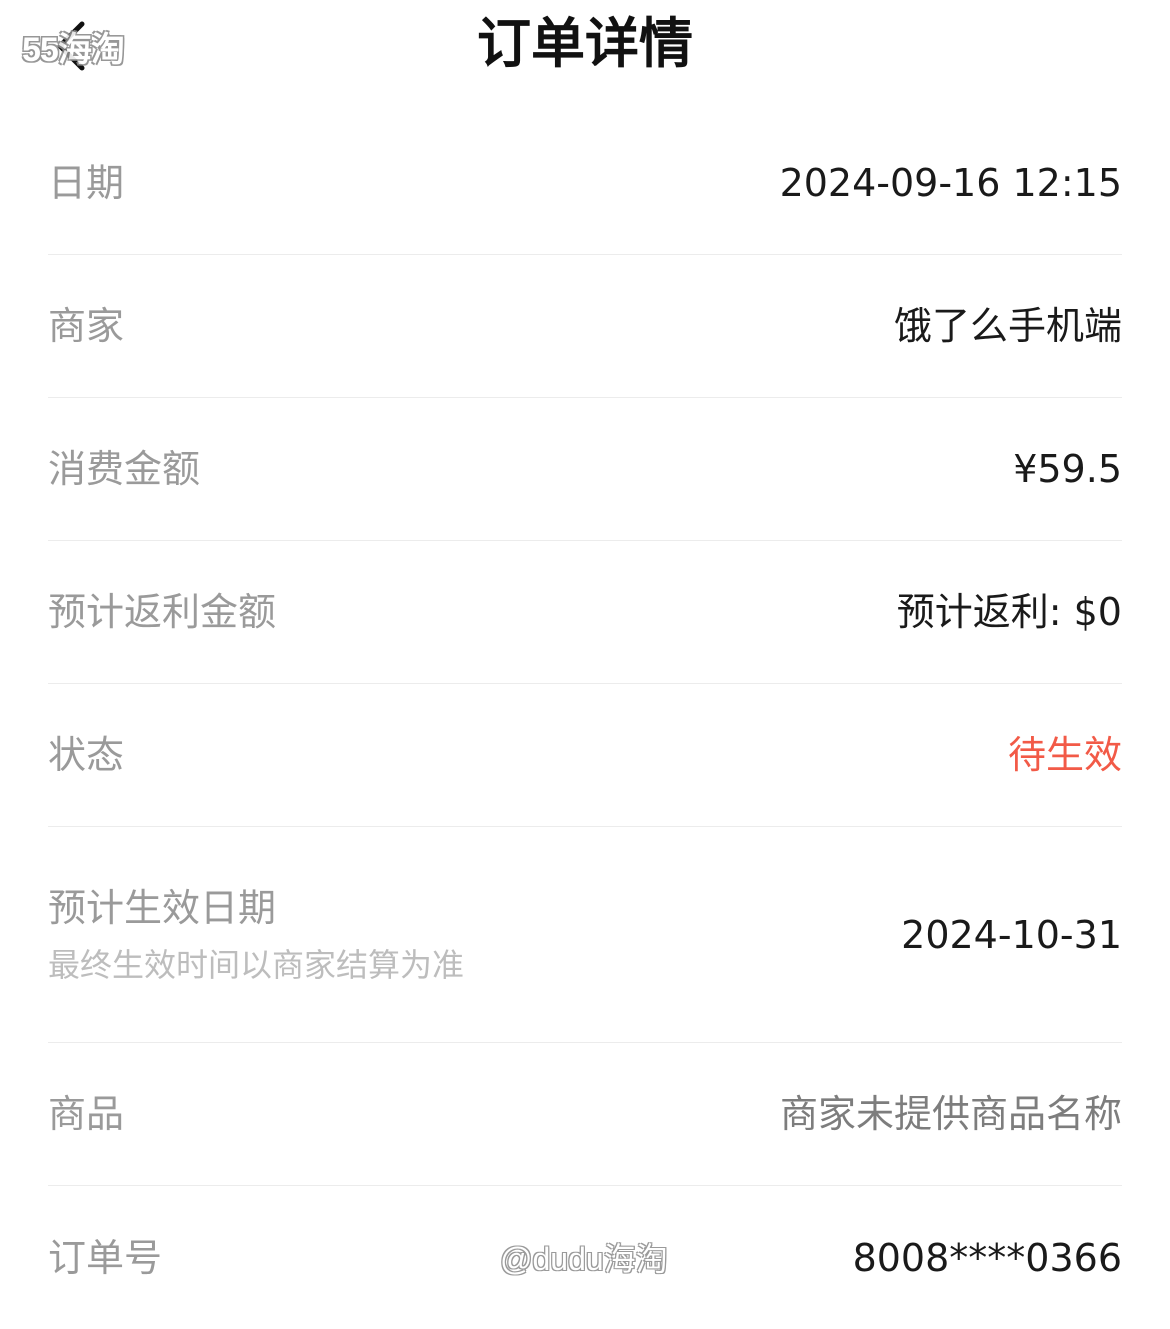 Image resolution: width=1170 pixels, height=1329 pixels. What do you see at coordinates (585, 326) in the screenshot?
I see `row-merchant: 商家 饿了么手机端` at bounding box center [585, 326].